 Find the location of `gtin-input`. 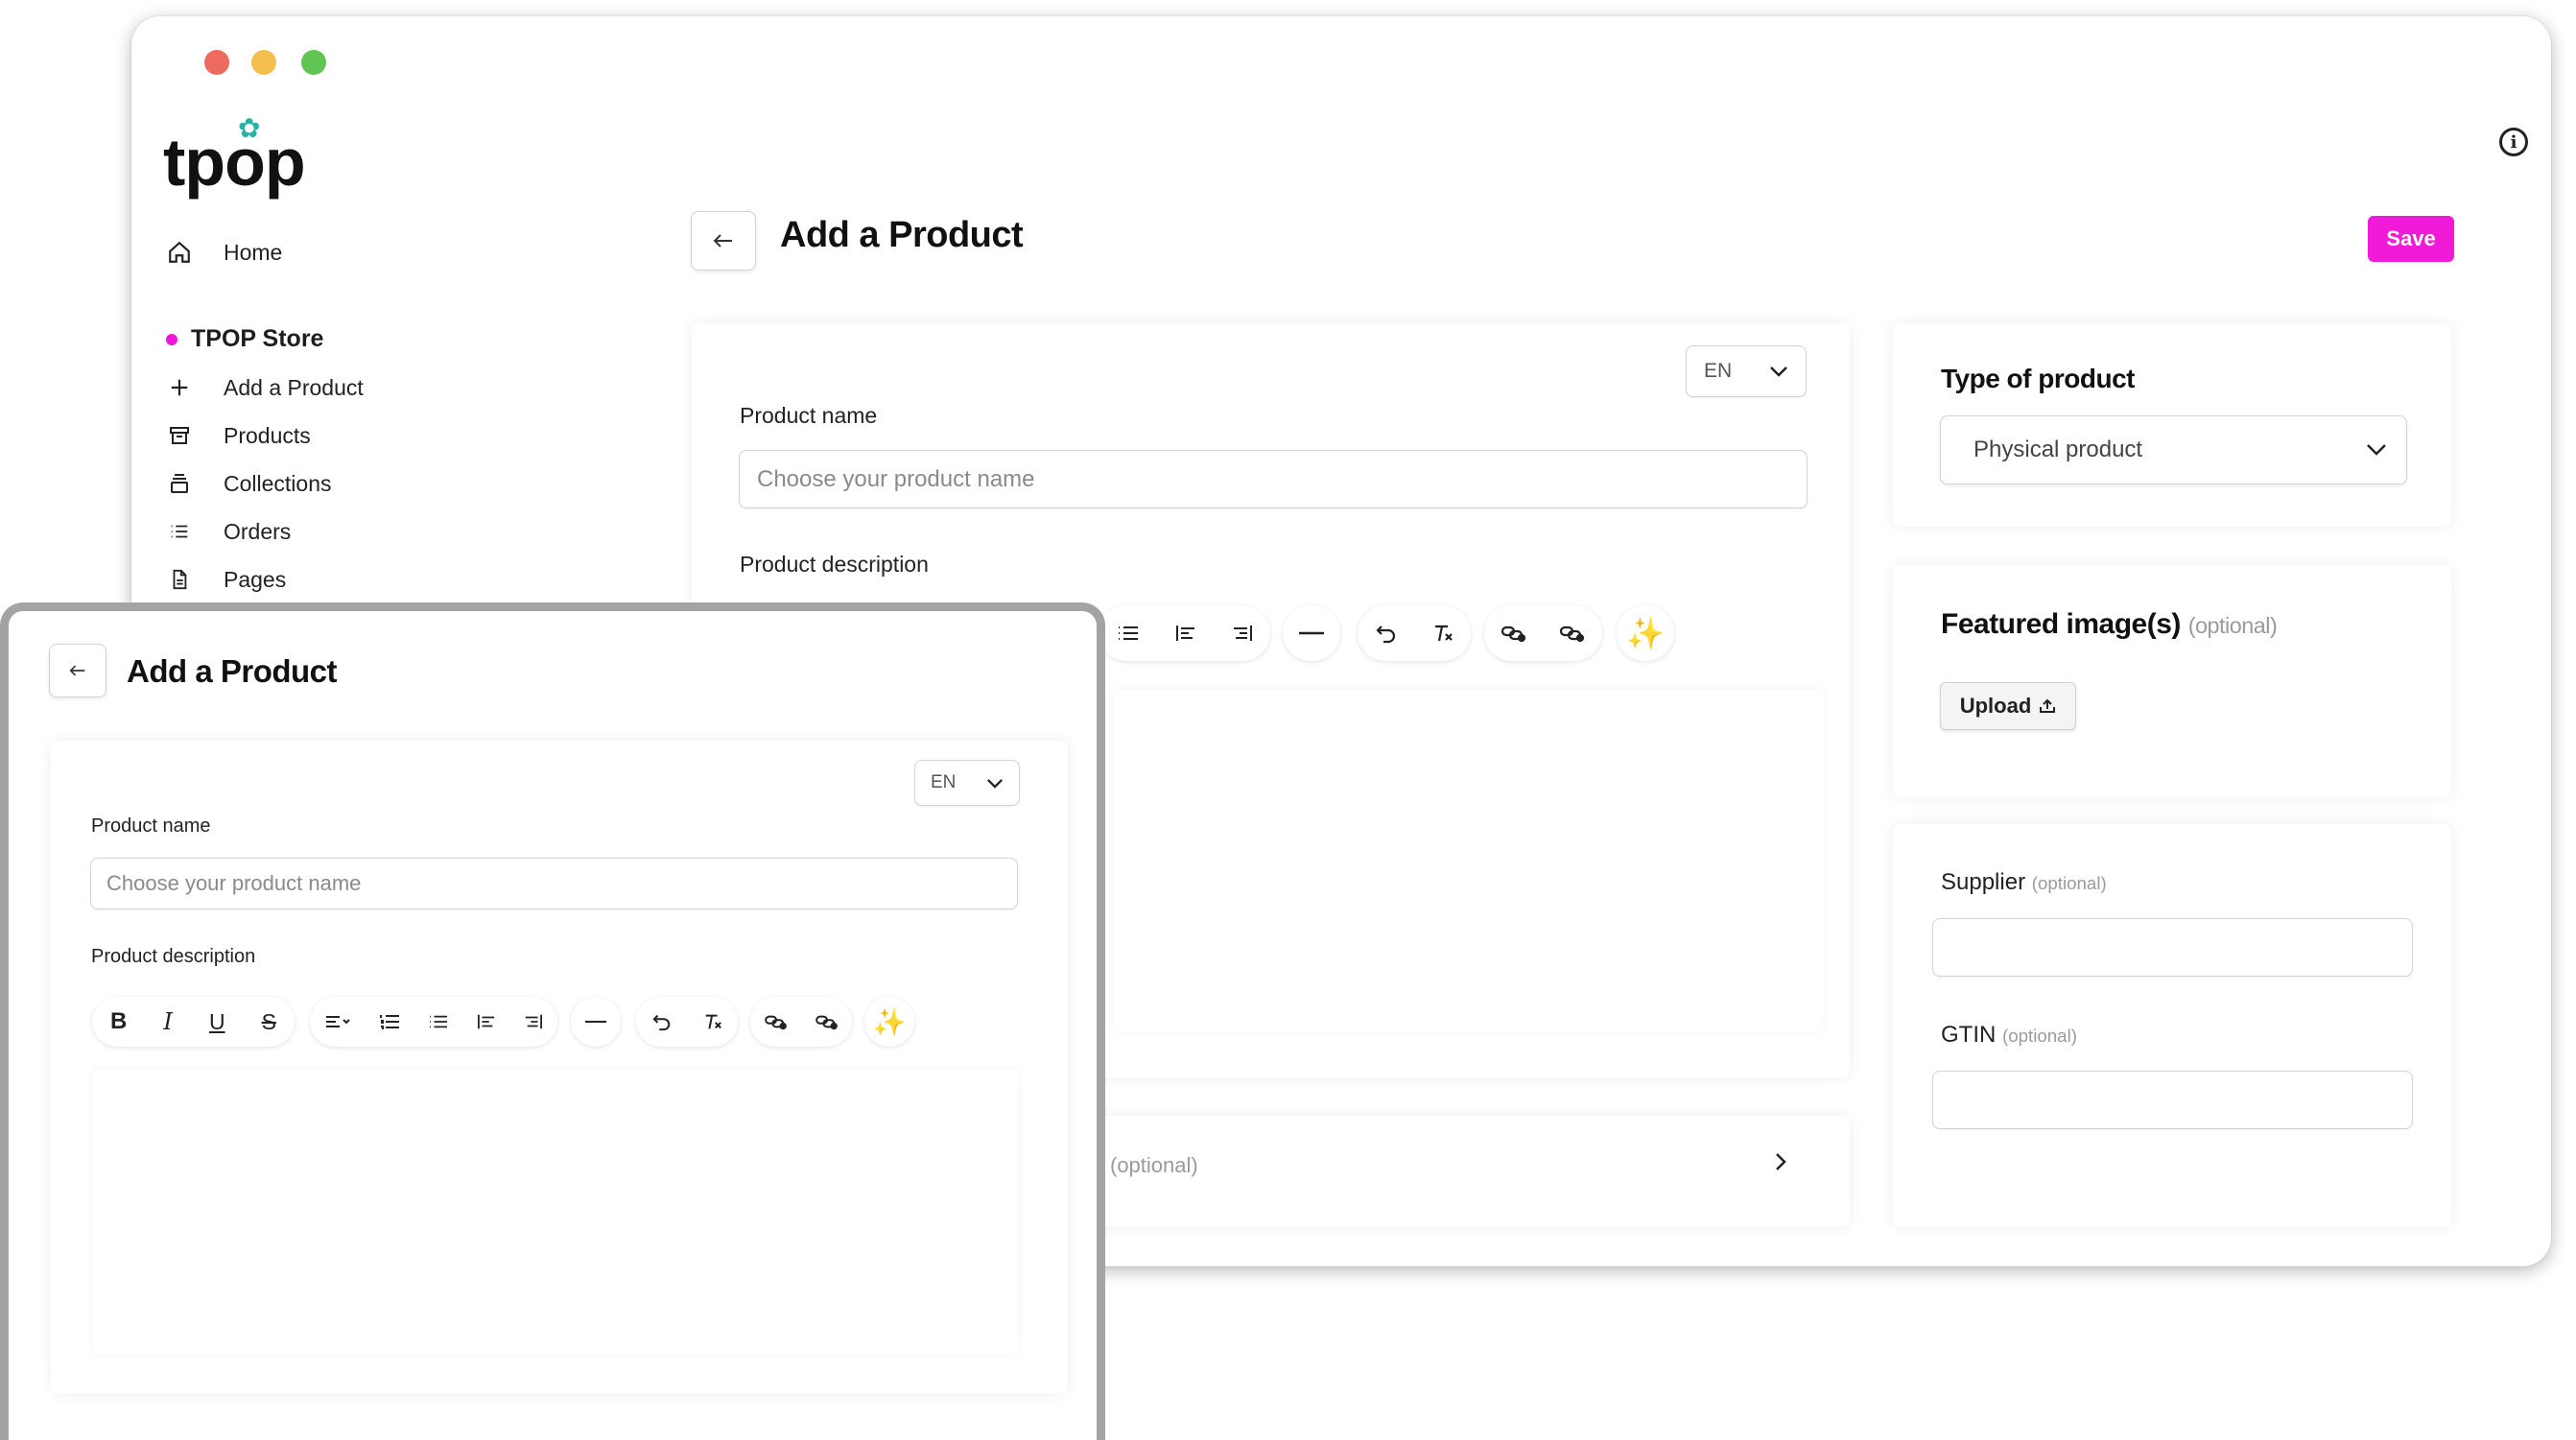

gtin-input is located at coordinates (2173, 1100).